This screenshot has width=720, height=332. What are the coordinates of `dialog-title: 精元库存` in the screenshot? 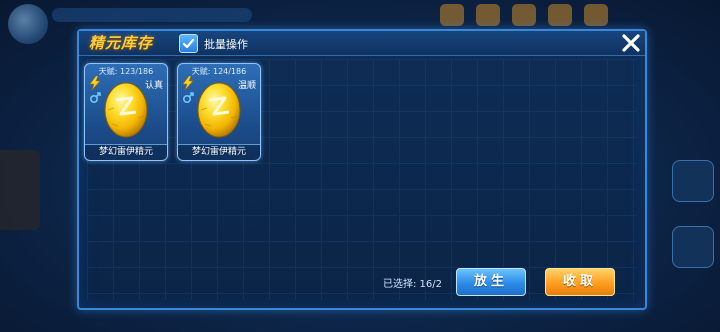 It's located at (121, 43).